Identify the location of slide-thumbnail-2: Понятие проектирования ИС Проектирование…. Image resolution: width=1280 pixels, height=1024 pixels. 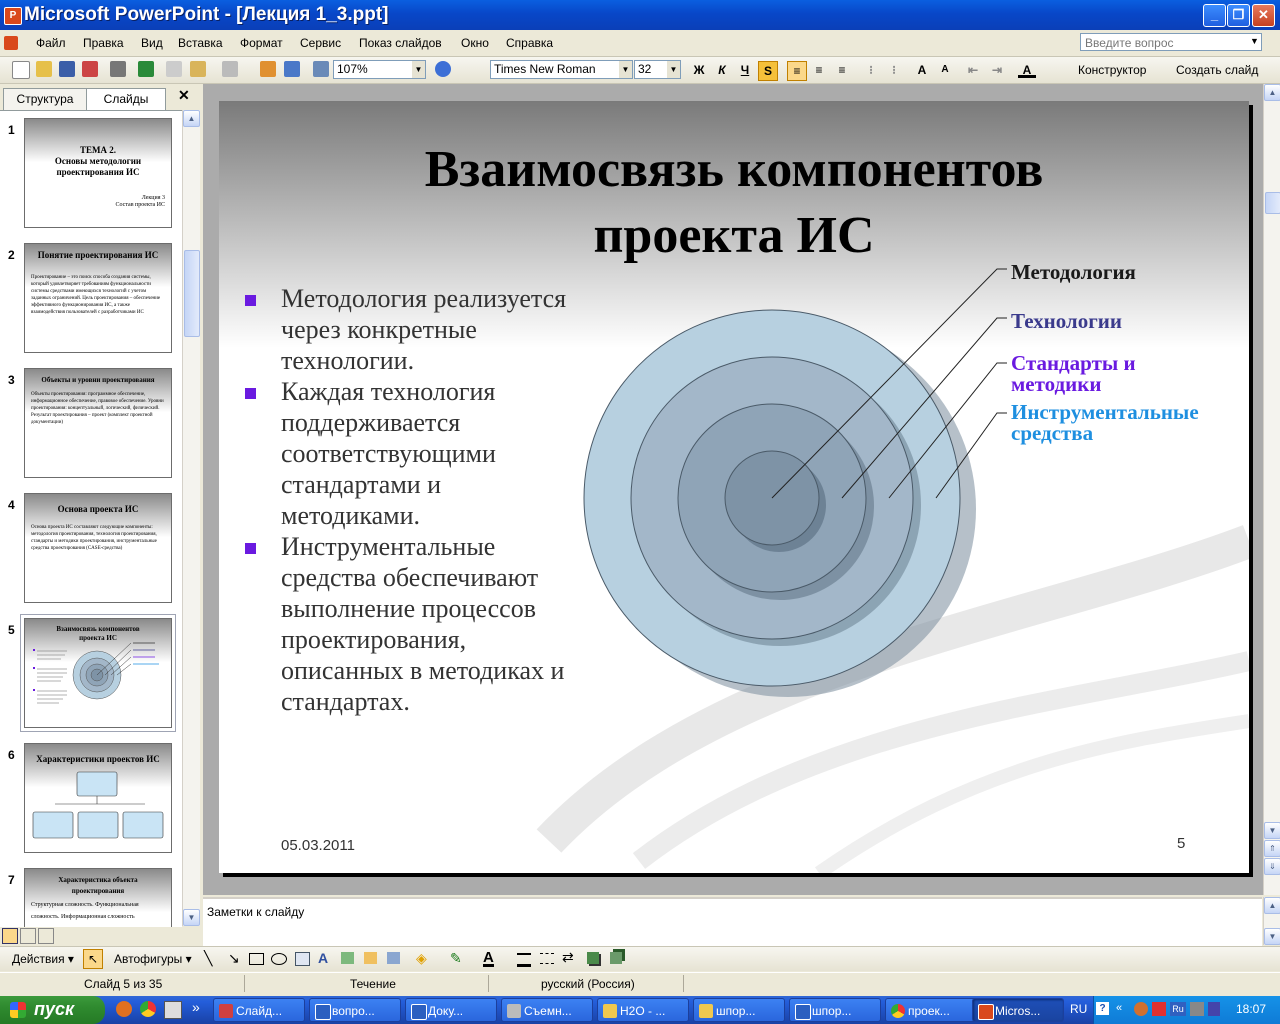
(98, 298).